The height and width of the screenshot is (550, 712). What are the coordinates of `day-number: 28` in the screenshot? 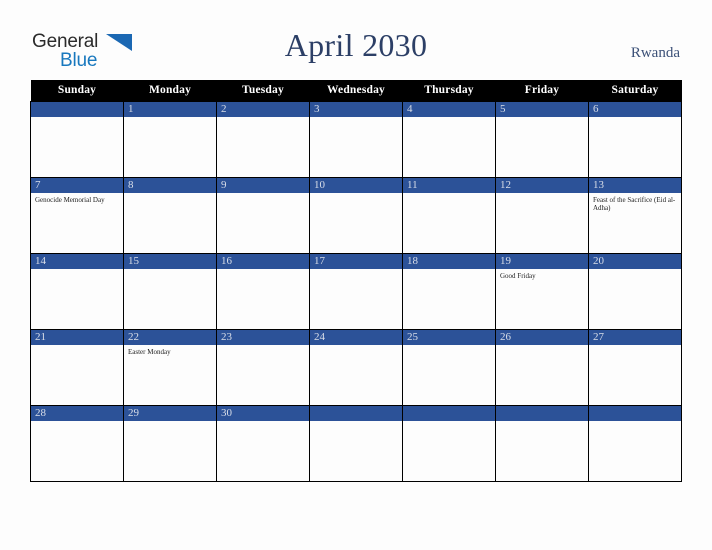 It's located at (77, 413).